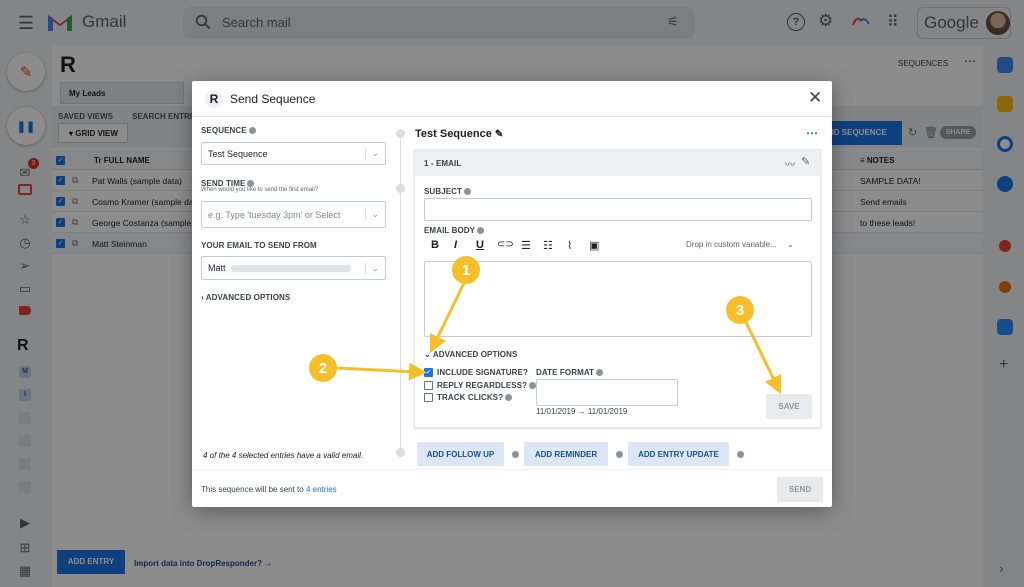 The height and width of the screenshot is (587, 1024). I want to click on callout-arrows, so click(558, 336).